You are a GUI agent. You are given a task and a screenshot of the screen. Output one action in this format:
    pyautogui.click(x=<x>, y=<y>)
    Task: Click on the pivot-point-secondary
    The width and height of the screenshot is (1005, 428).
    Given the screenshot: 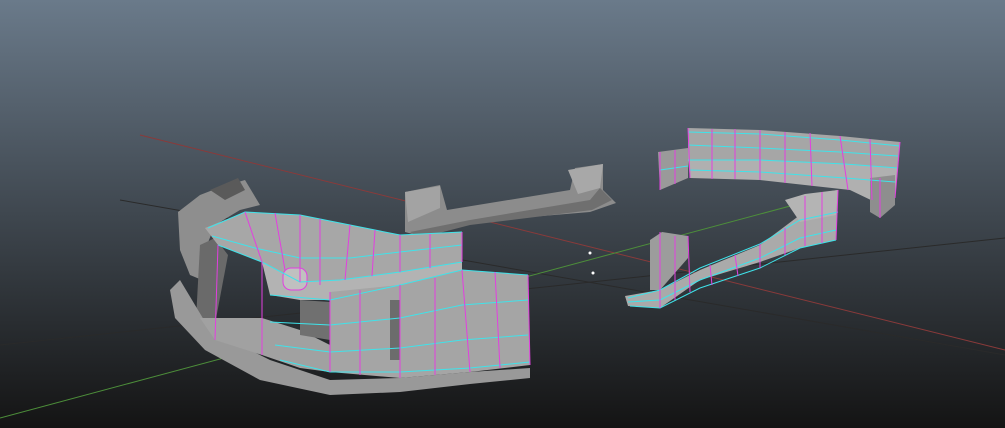 What is the action you would take?
    pyautogui.click(x=593, y=273)
    